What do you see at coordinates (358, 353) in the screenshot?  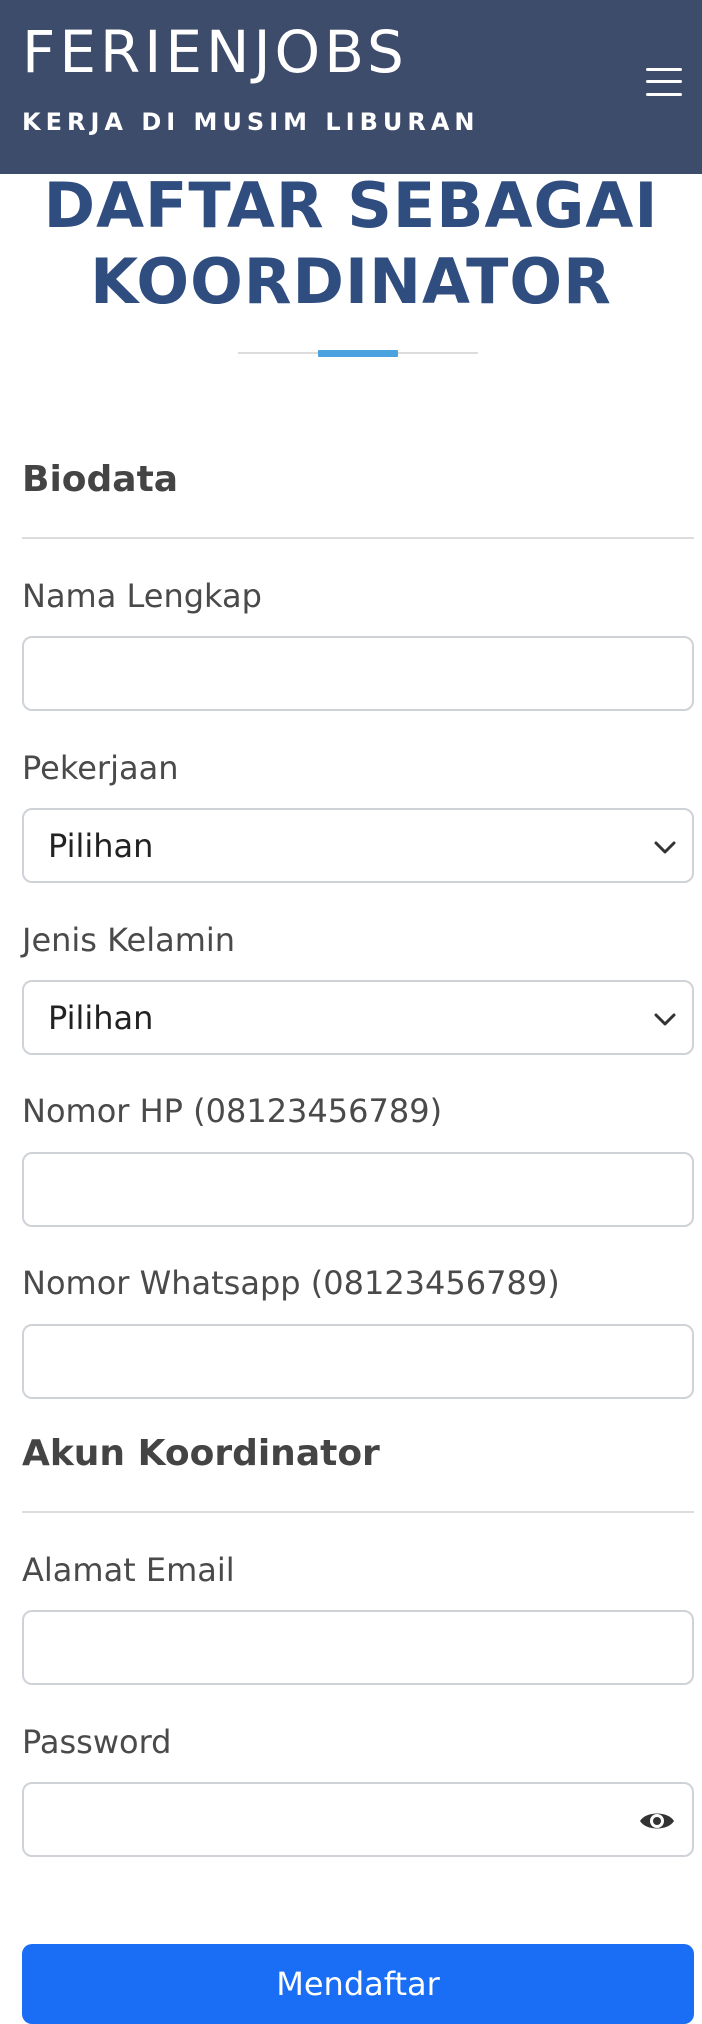 I see `title-accent-bar` at bounding box center [358, 353].